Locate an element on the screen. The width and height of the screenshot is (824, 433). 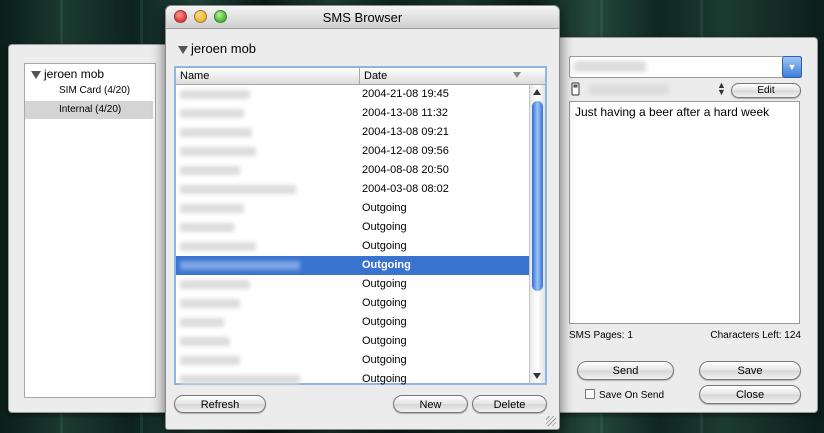
column-header-name: Name is located at coordinates (267, 76).